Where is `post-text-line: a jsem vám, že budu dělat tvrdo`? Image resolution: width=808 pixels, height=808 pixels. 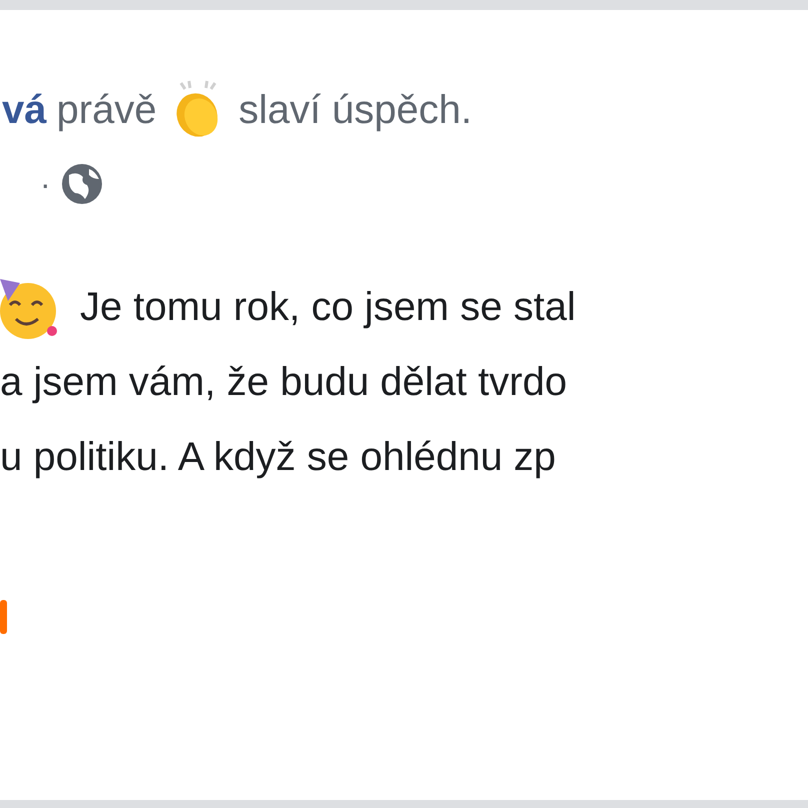 post-text-line: a jsem vám, že budu dělat tvrdo is located at coordinates (283, 382).